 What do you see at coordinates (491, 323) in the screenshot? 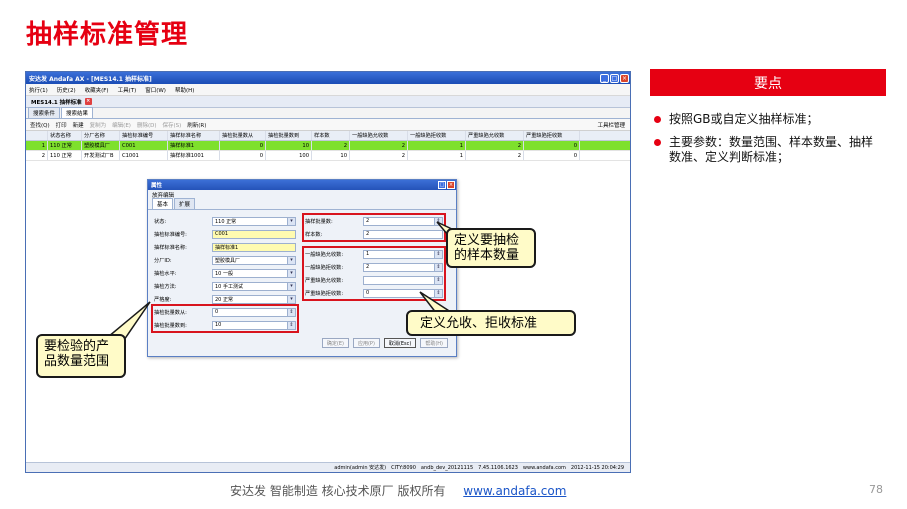
I see `accept-reject-callout: 定义允收、拒收标准` at bounding box center [491, 323].